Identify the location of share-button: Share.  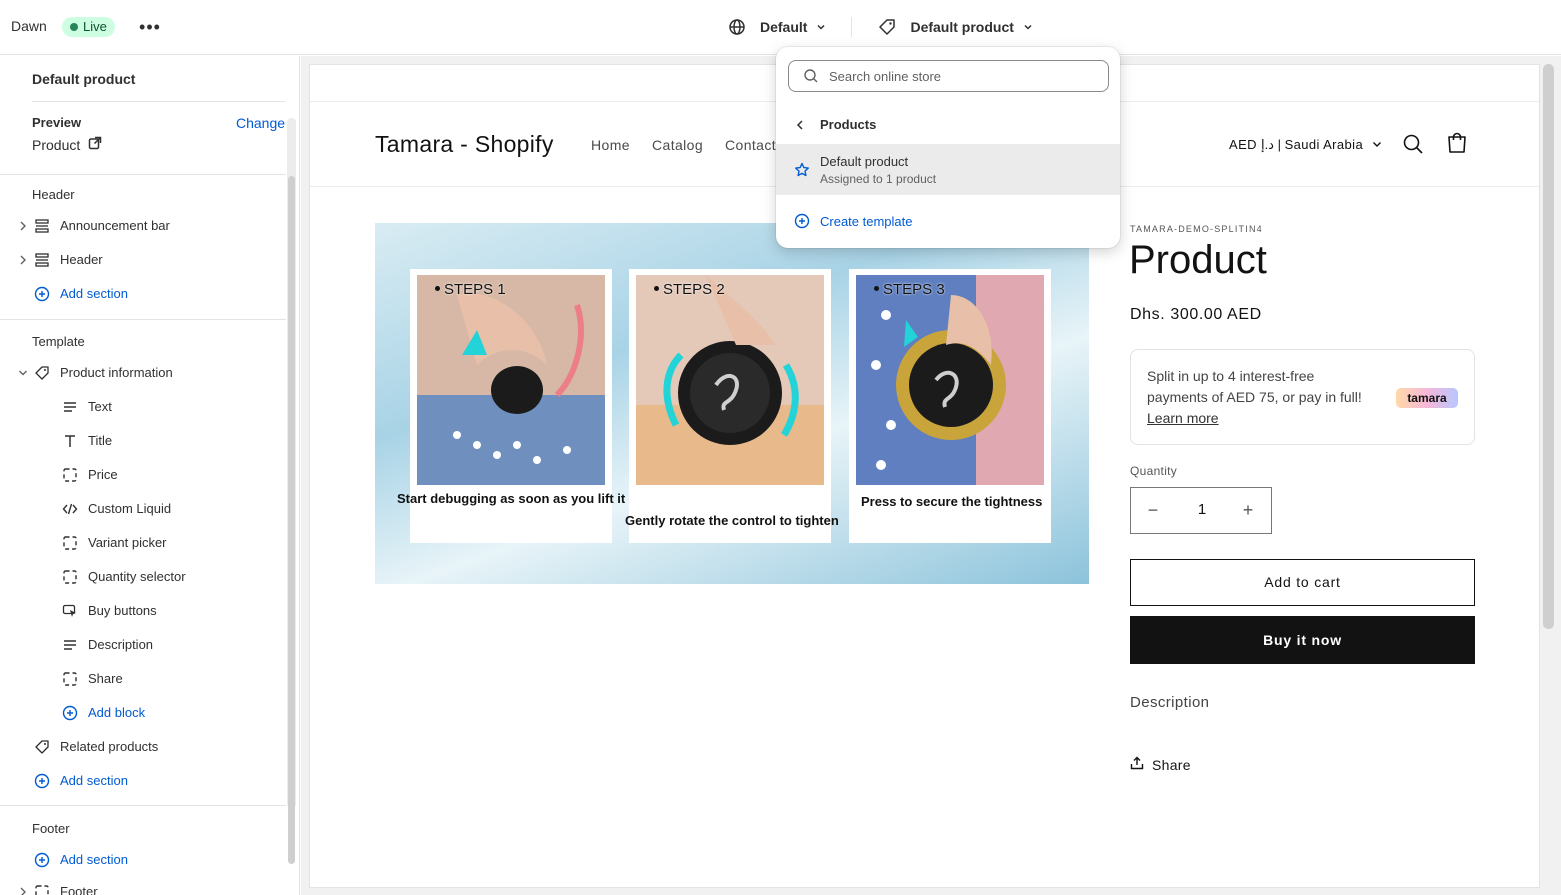
(1160, 764).